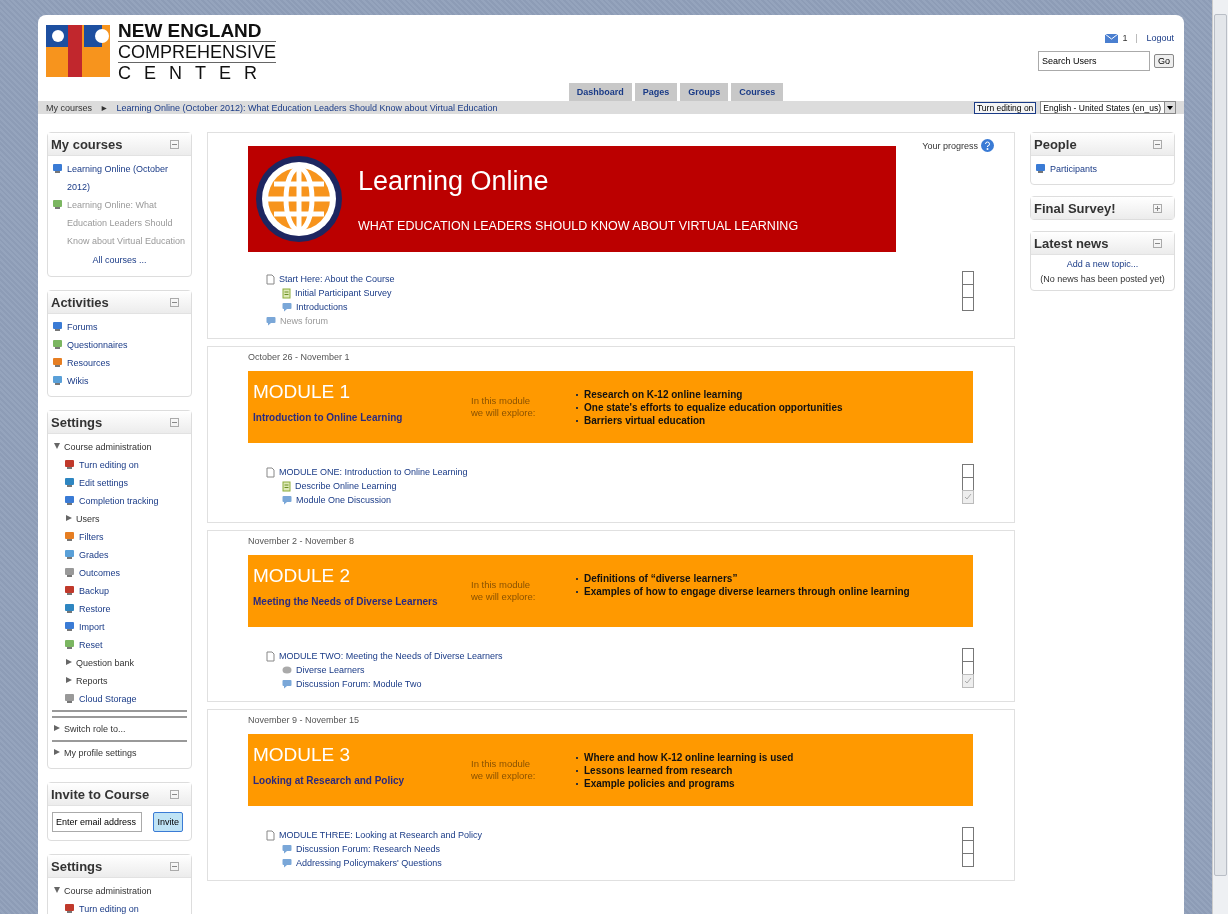 The height and width of the screenshot is (914, 1228). I want to click on checklist-icon, so click(286, 293).